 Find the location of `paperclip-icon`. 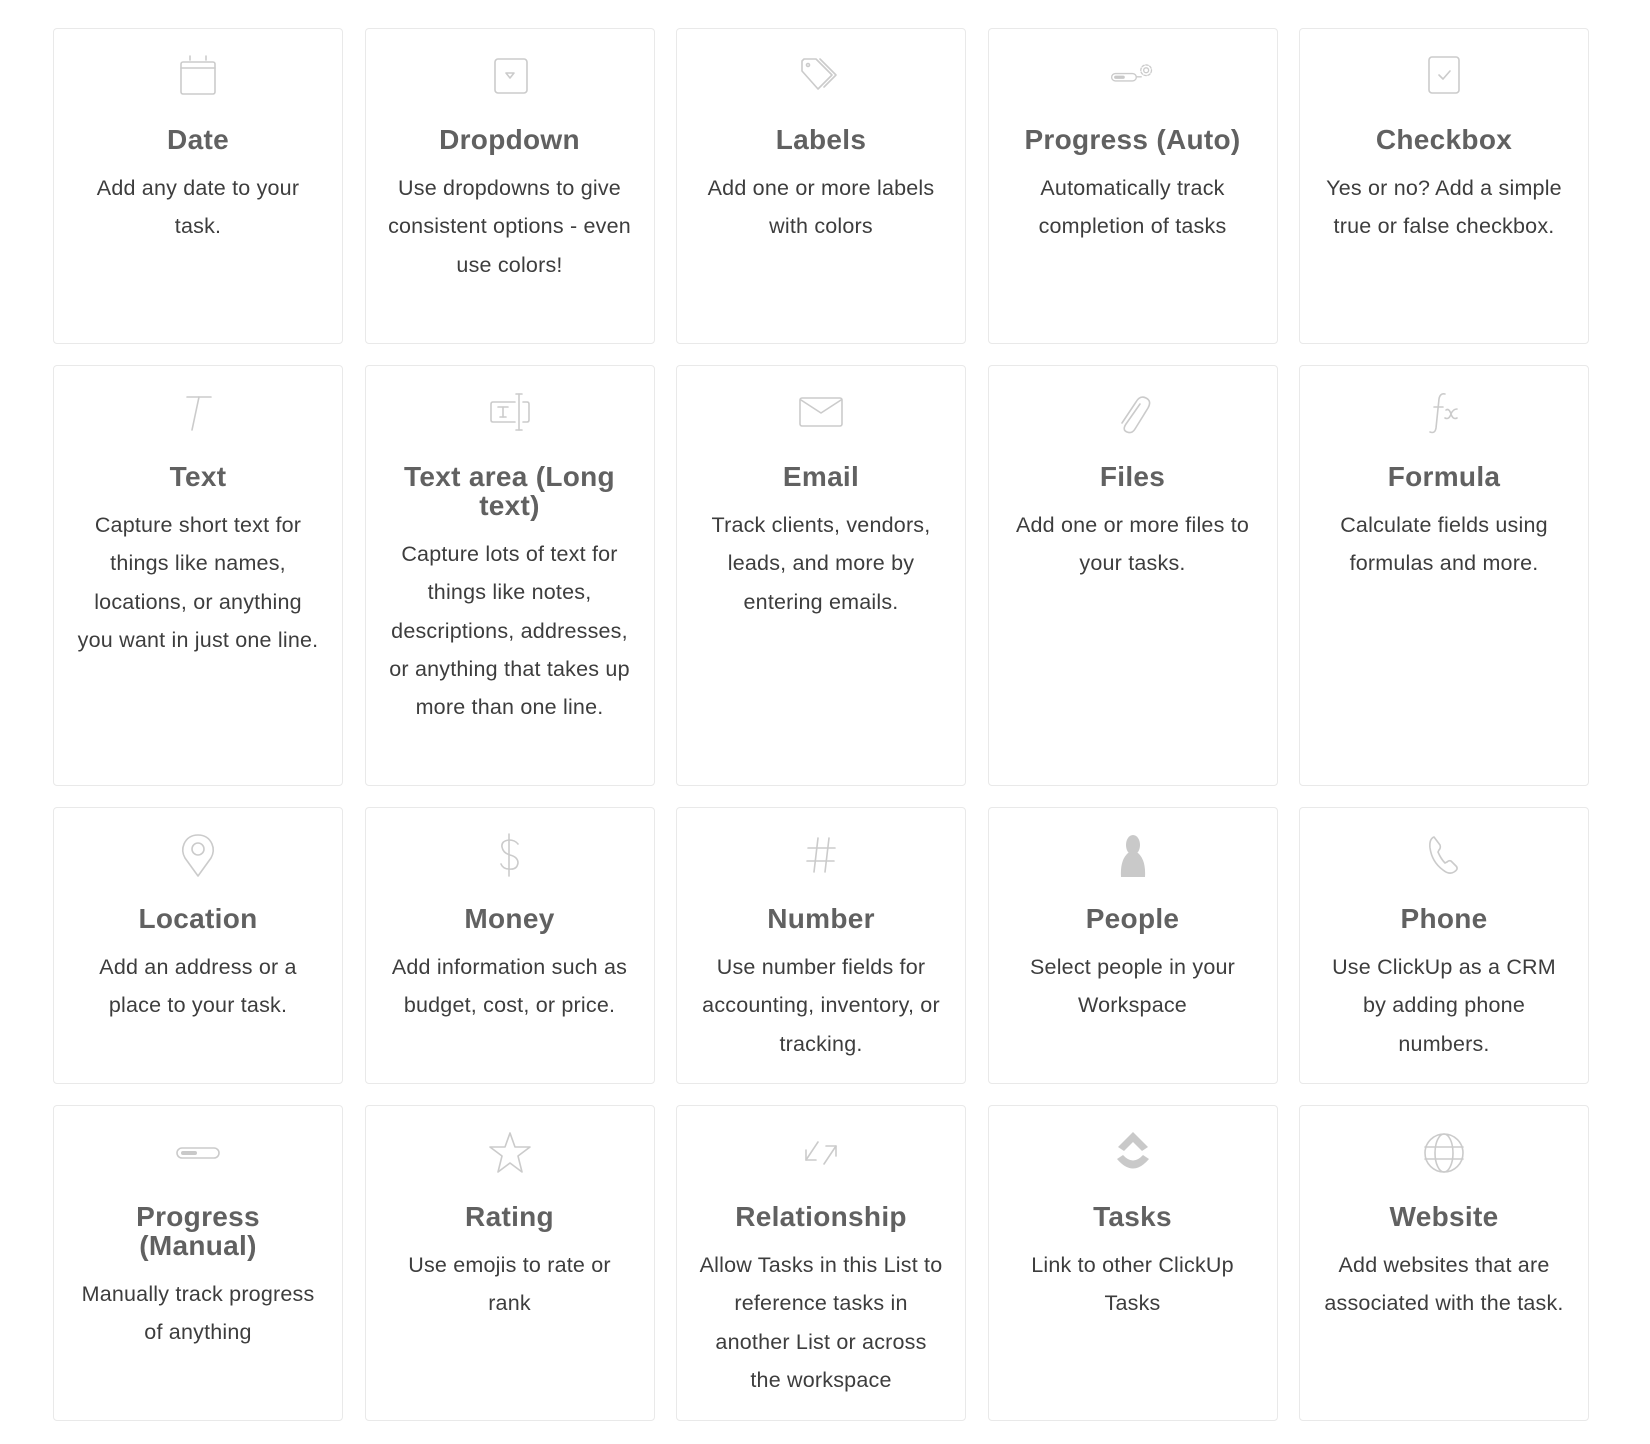

paperclip-icon is located at coordinates (1133, 413).